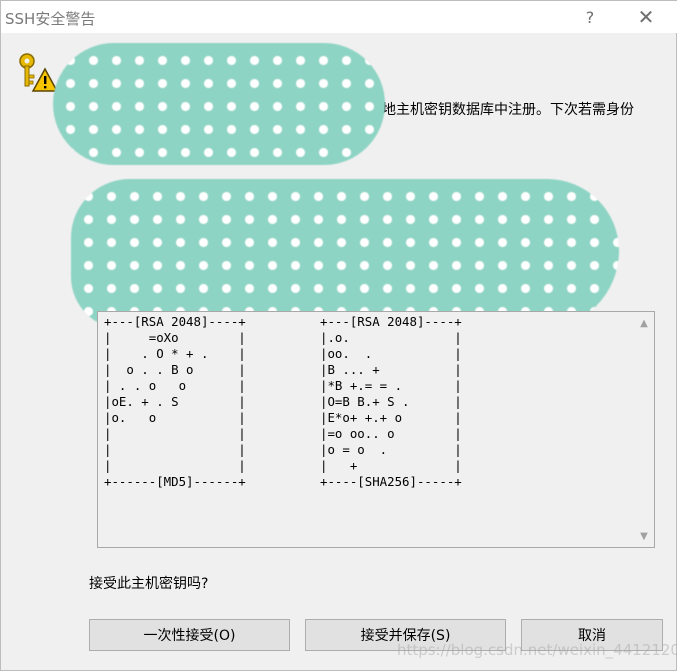 Image resolution: width=677 pixels, height=671 pixels. I want to click on warning-key-icon, so click(38, 72).